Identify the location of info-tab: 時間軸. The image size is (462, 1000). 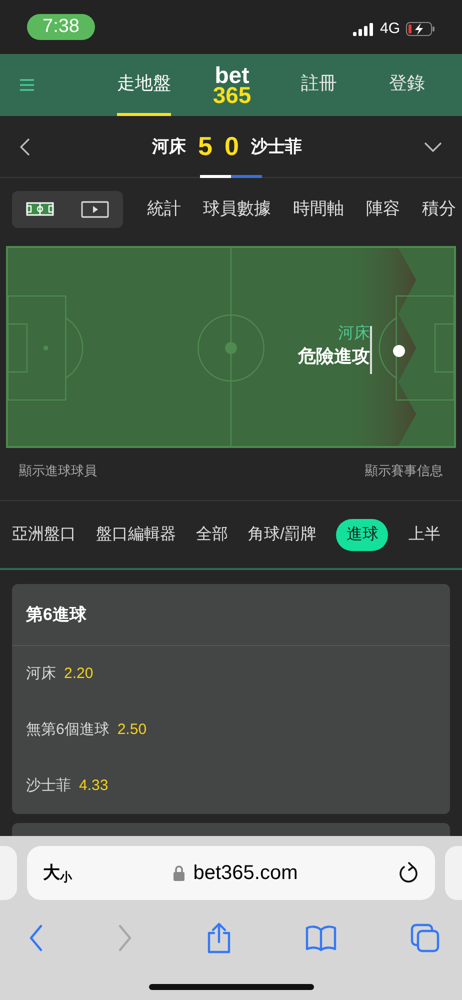
(318, 209).